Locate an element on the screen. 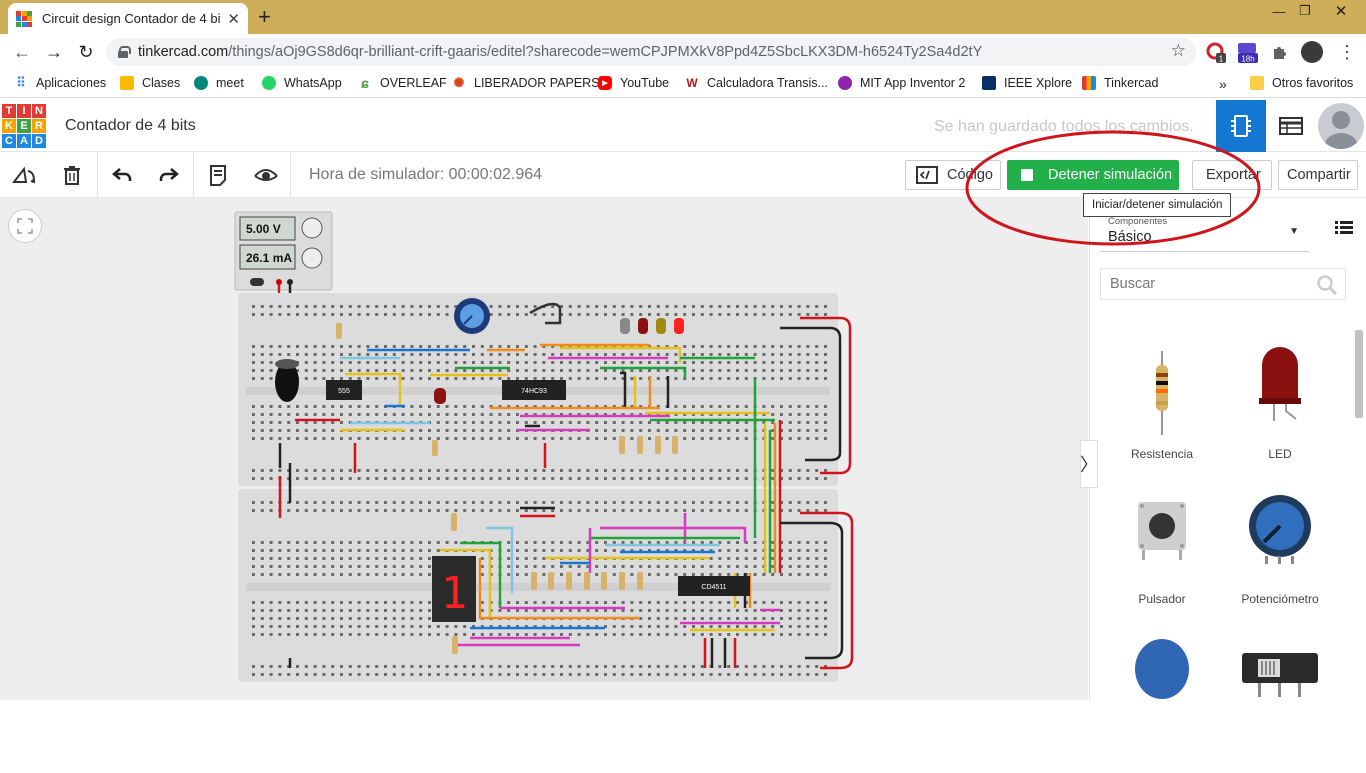  export-button: Exportar is located at coordinates (1232, 175).